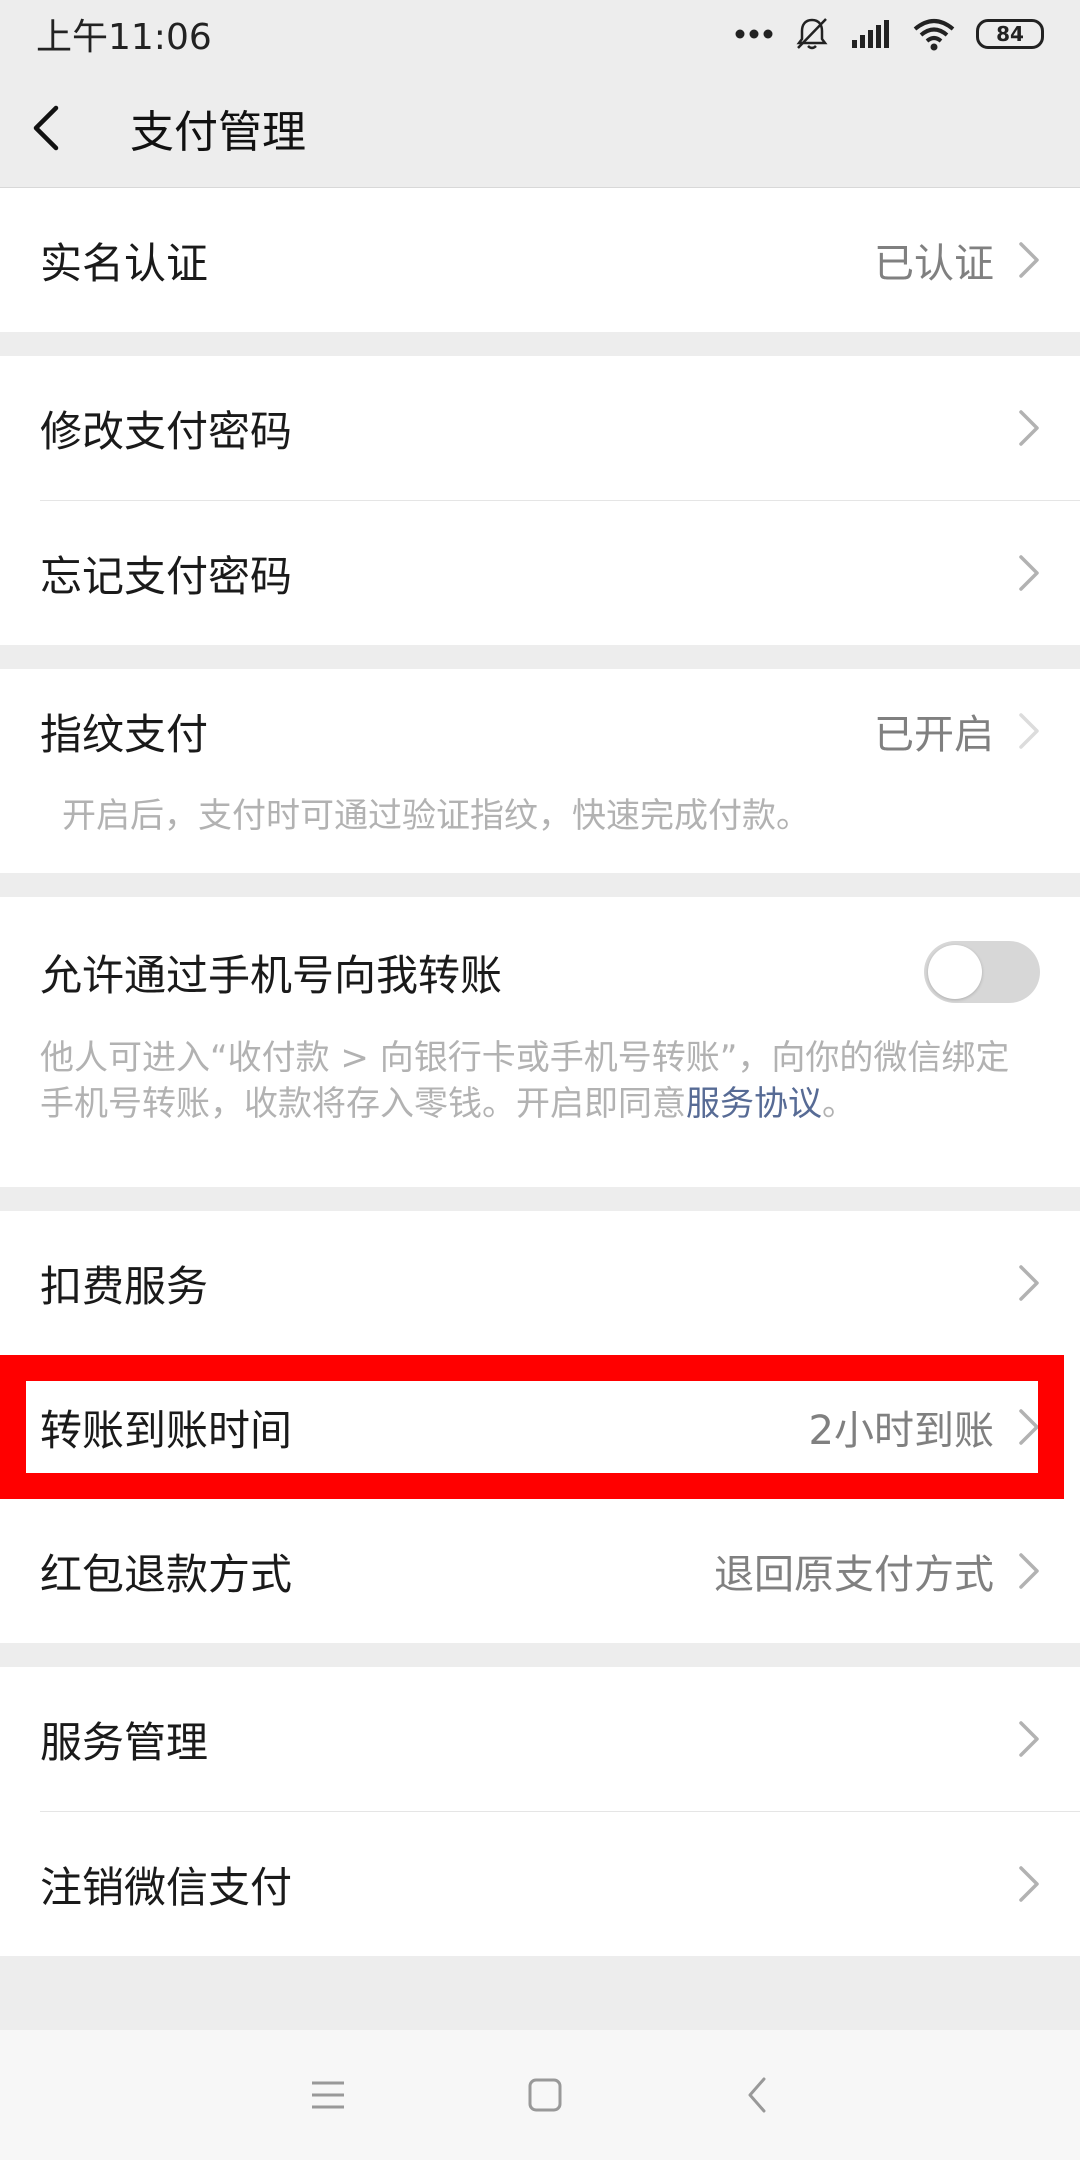 The width and height of the screenshot is (1080, 2160). What do you see at coordinates (934, 35) in the screenshot?
I see `wifi-icon` at bounding box center [934, 35].